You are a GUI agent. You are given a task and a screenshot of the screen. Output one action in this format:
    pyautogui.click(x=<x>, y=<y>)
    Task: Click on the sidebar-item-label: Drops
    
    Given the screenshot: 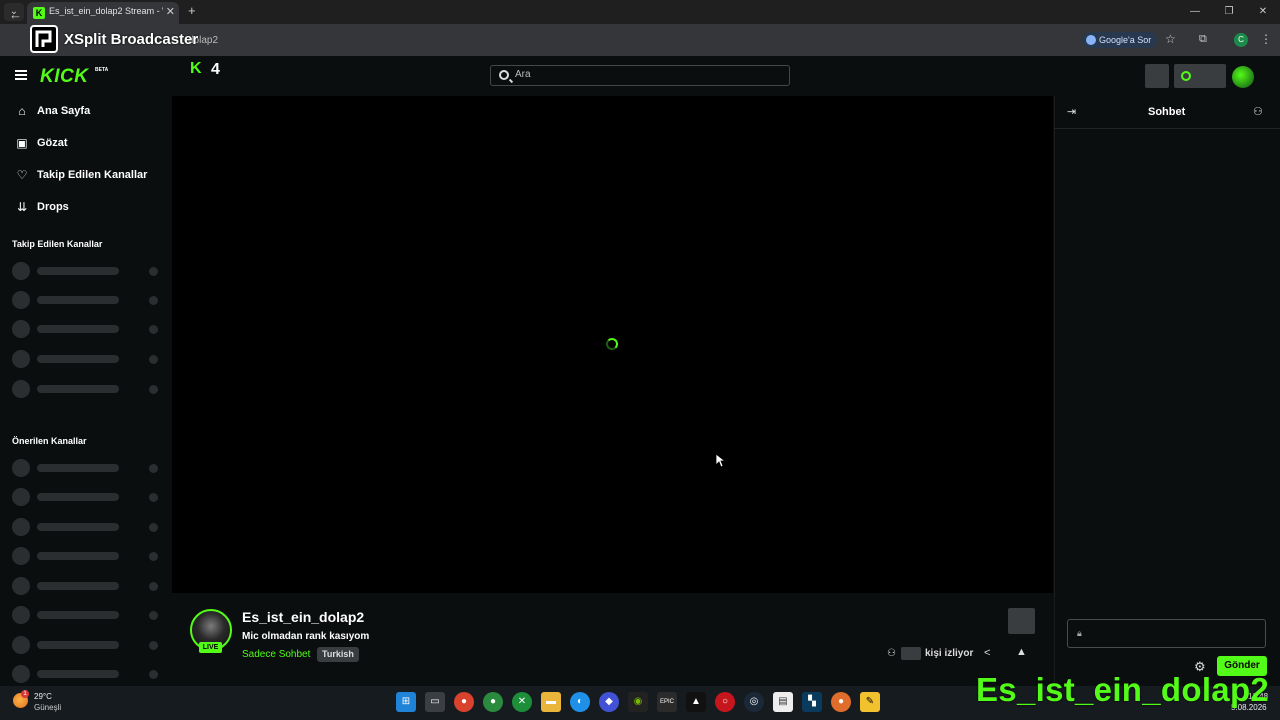 What is the action you would take?
    pyautogui.click(x=53, y=207)
    